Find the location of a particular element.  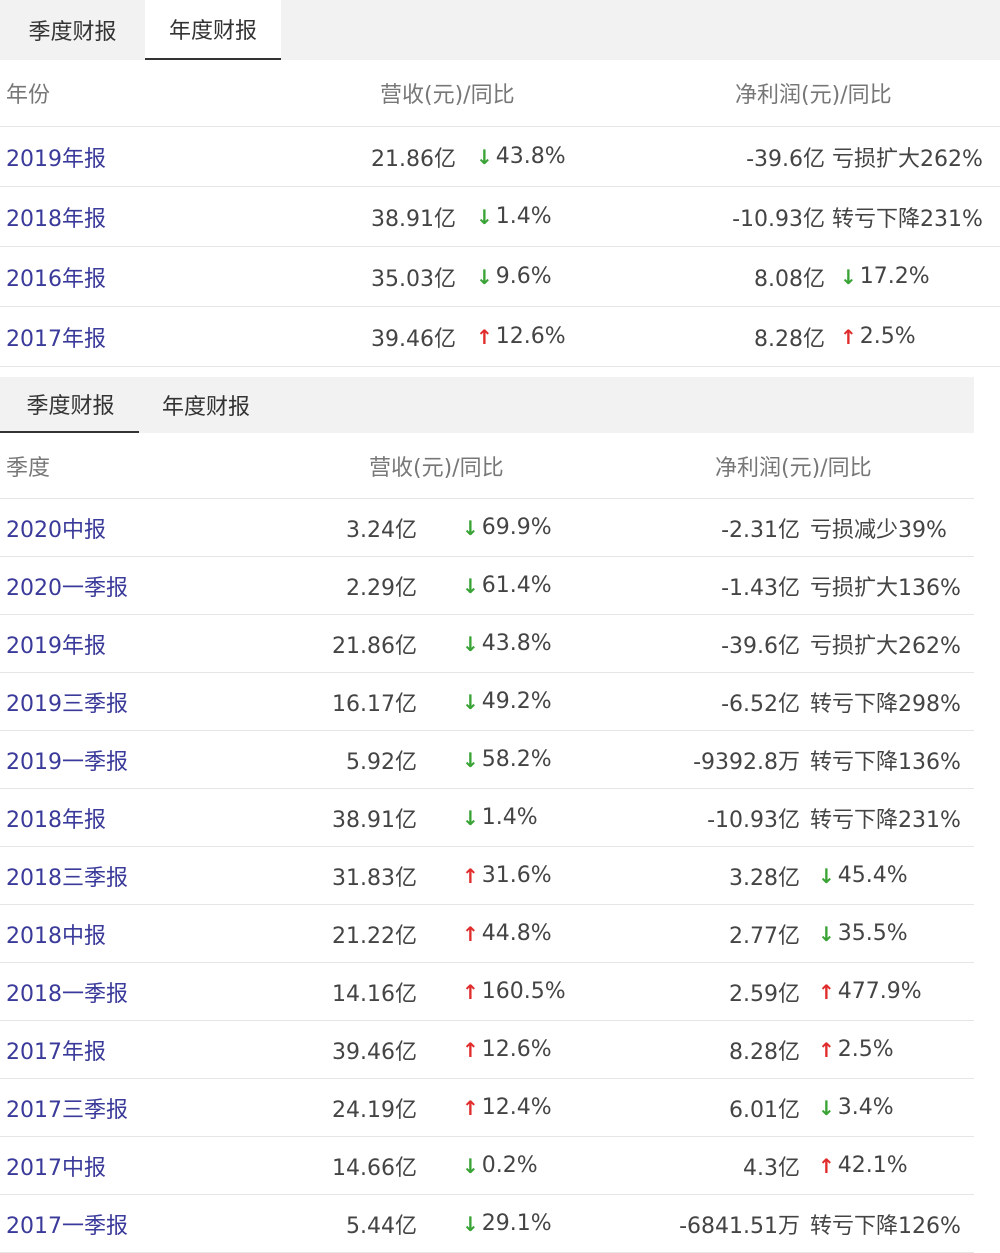

revenue-yoy-text: 9.6% is located at coordinates (523, 276).